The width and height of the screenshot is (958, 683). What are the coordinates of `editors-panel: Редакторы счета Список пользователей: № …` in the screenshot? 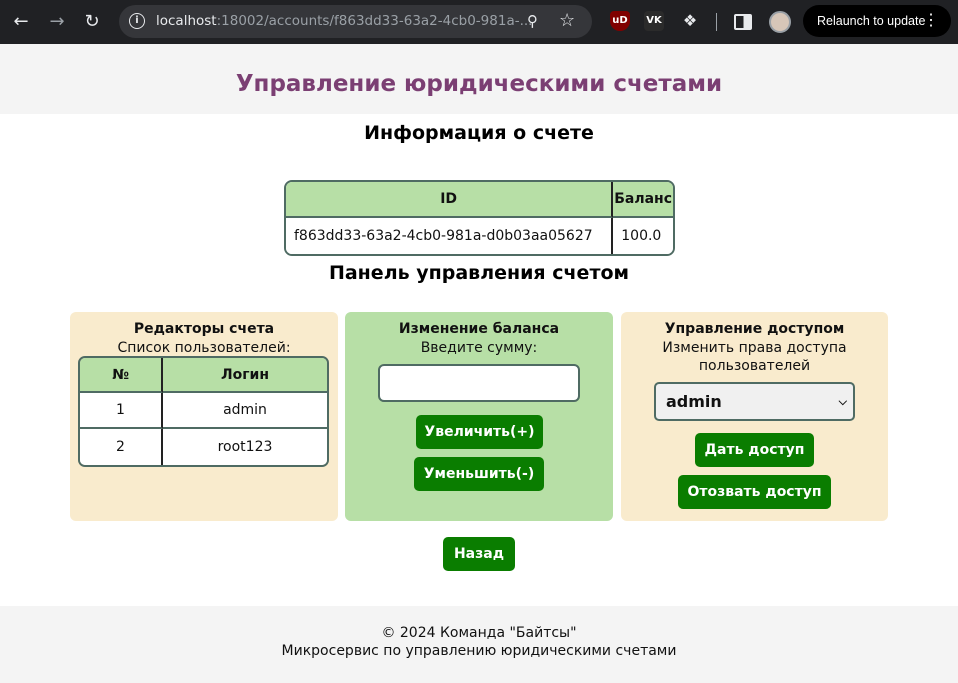 It's located at (204, 416).